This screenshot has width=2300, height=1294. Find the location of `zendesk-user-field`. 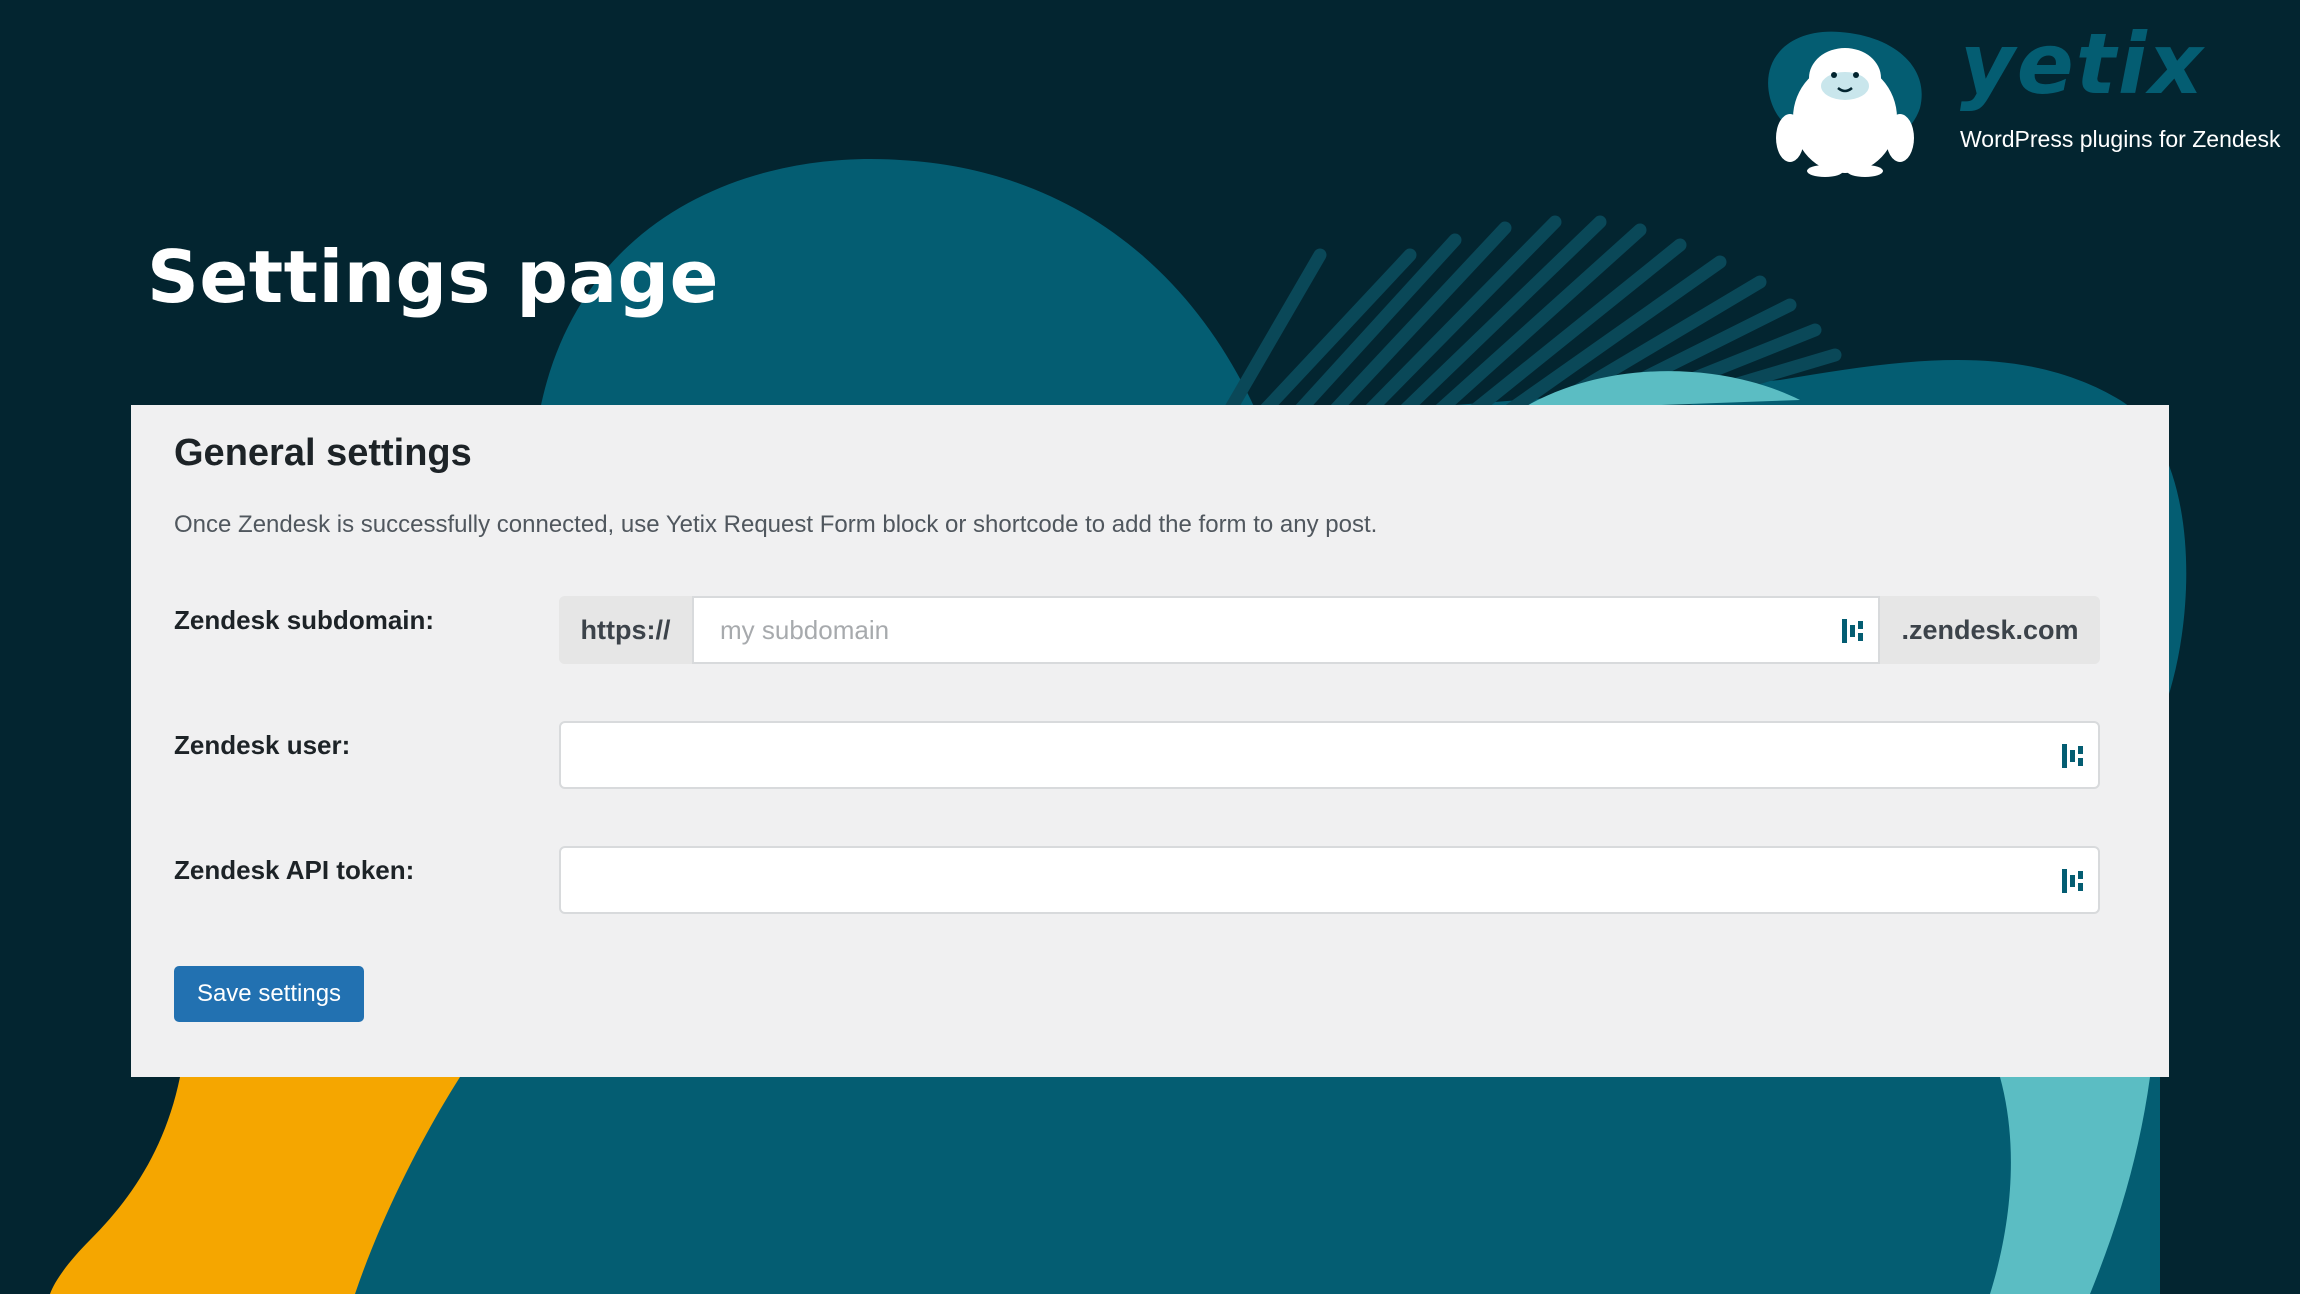

zendesk-user-field is located at coordinates (1329, 755).